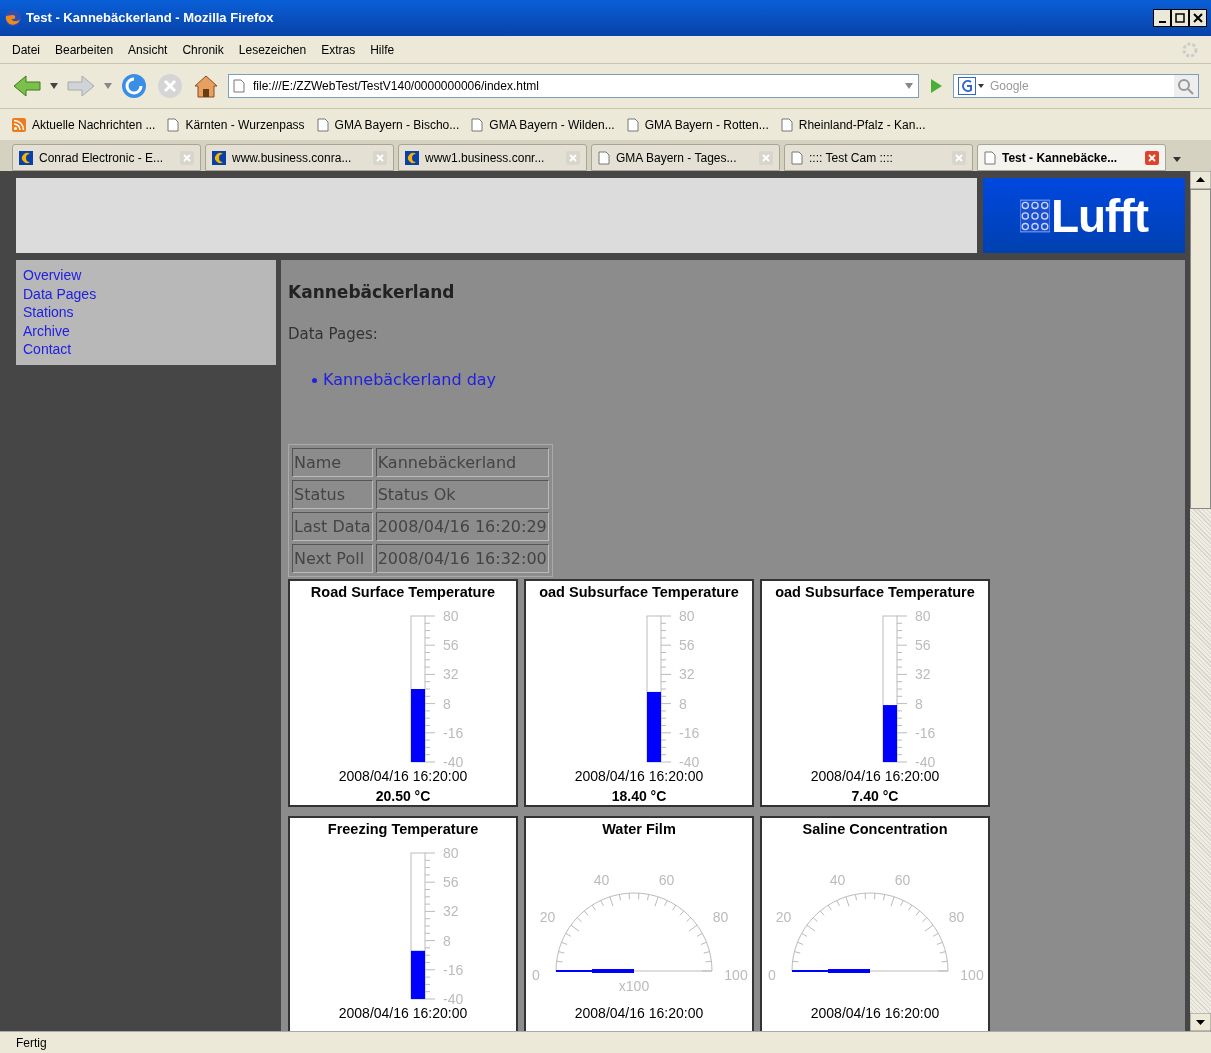 The width and height of the screenshot is (1211, 1053). I want to click on window-title: Test - Kannebäckerland - Mozilla Firefox, so click(150, 18).